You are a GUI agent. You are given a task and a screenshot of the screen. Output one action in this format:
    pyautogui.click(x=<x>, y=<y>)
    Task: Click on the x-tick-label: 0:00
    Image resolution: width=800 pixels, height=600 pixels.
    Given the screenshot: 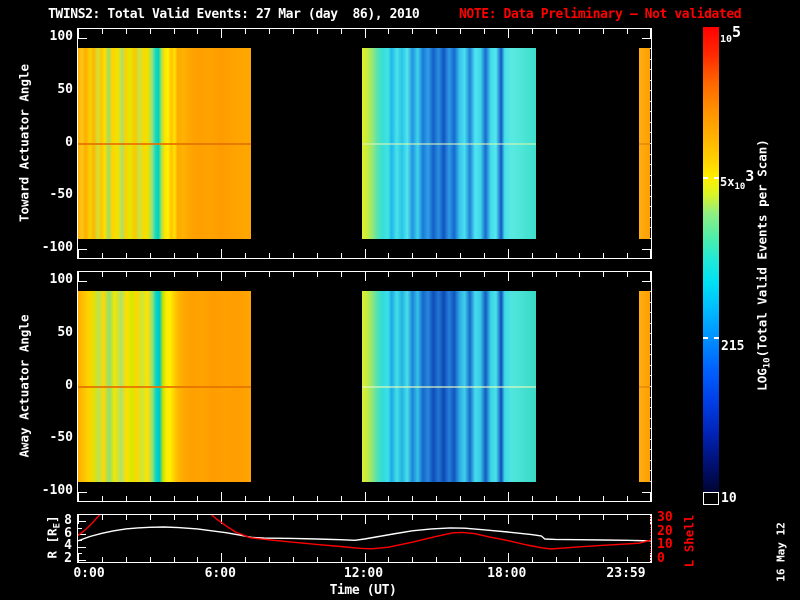 What is the action you would take?
    pyautogui.click(x=89, y=573)
    